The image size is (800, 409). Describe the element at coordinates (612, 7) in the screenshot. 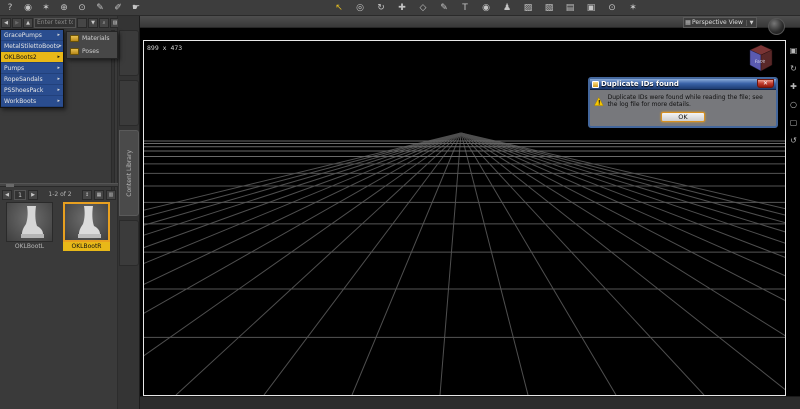

I see `camera-tool-icon: ⊙` at that location.